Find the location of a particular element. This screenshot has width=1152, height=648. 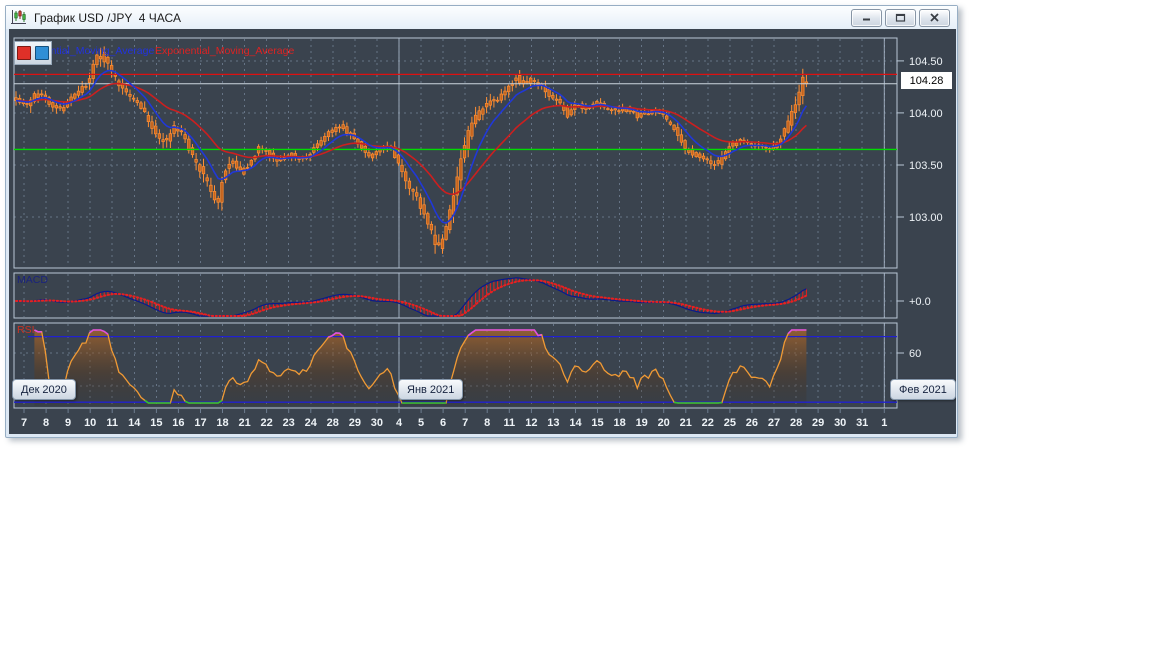

svg-text: 25 is located at coordinates (730, 423).